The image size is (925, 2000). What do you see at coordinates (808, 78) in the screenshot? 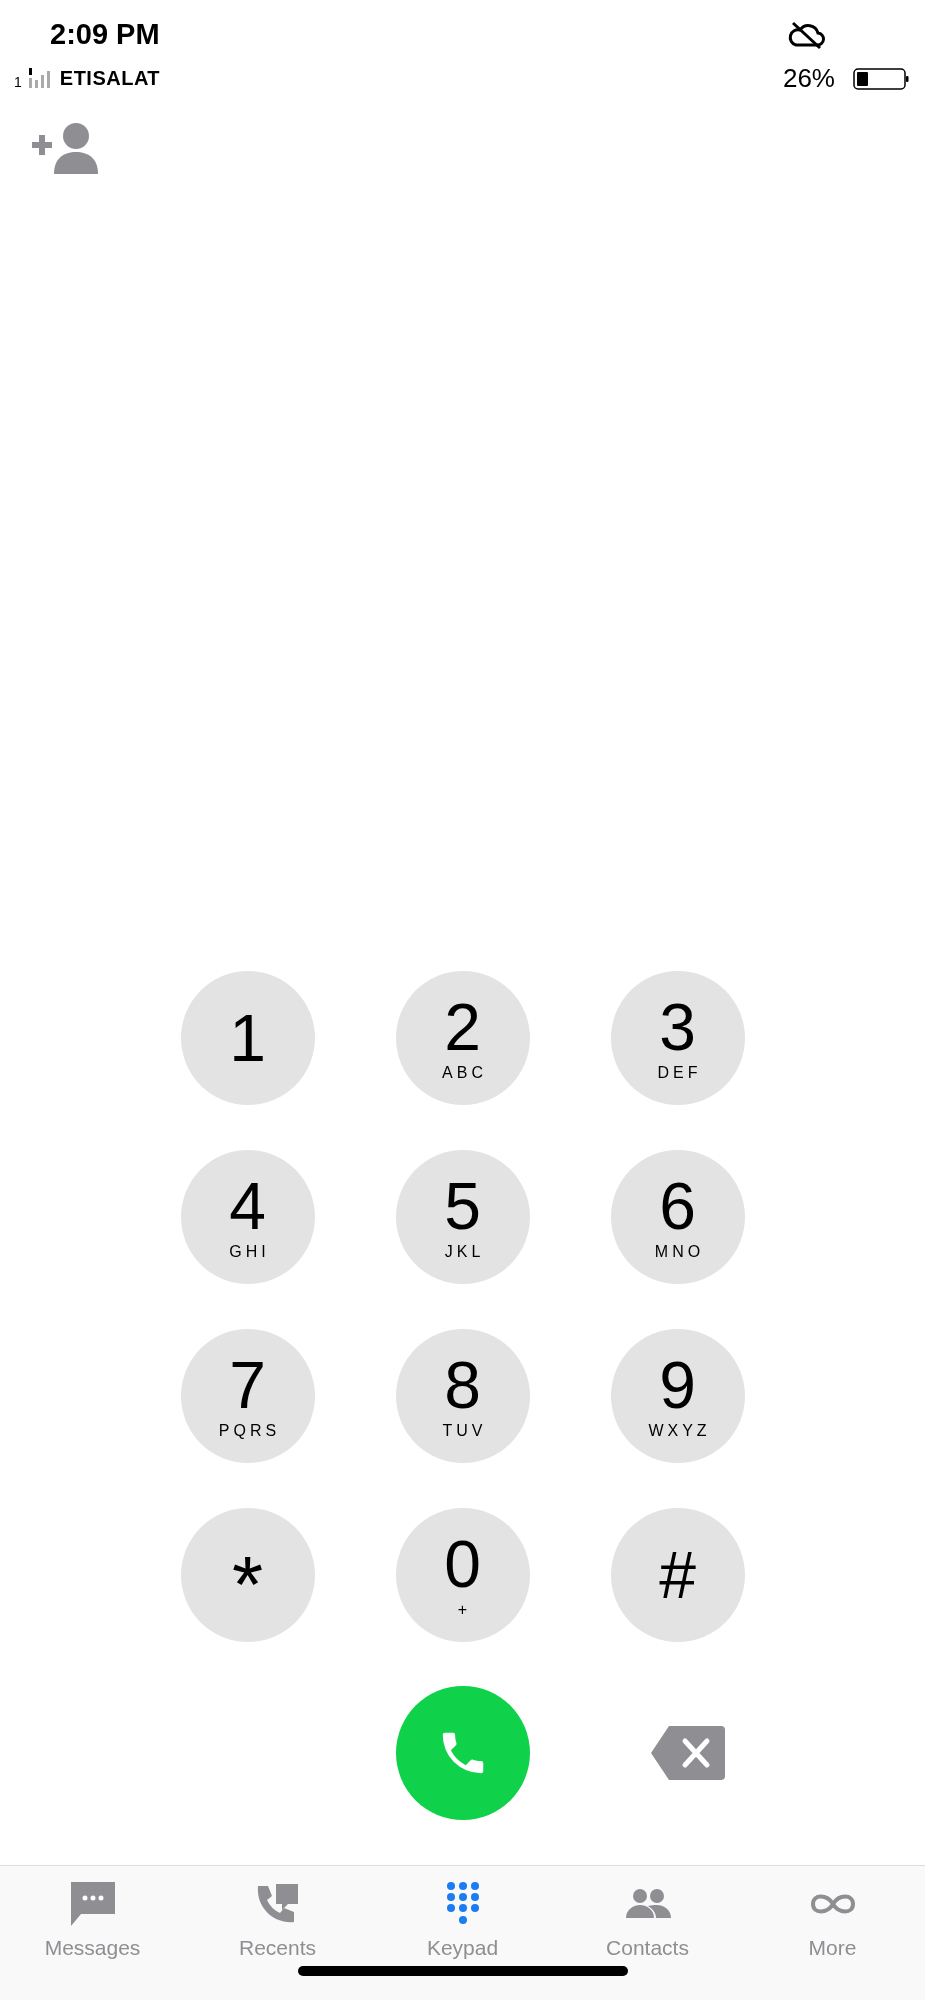
I see `battery-percent: 26%` at bounding box center [808, 78].